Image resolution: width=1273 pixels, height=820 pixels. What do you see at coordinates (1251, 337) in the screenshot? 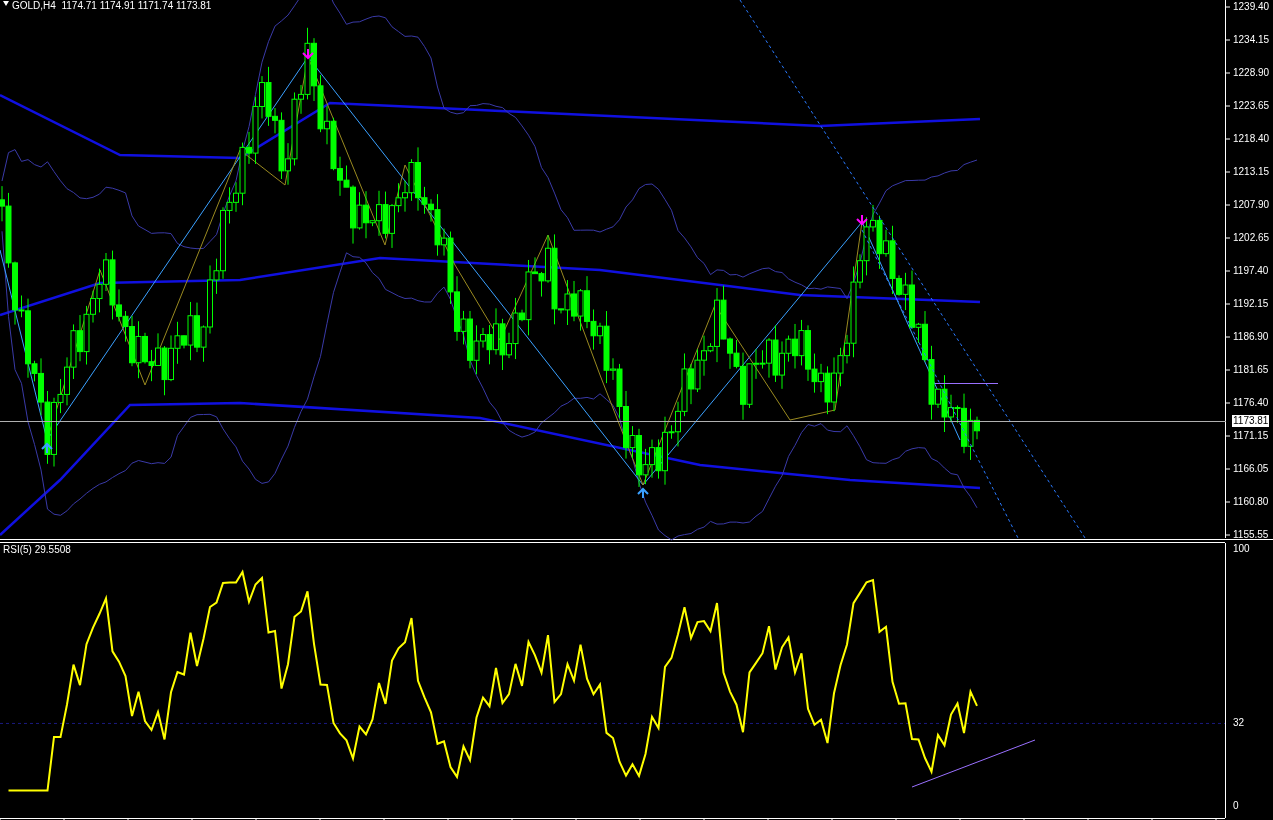
I see `price-label: 1186.90` at bounding box center [1251, 337].